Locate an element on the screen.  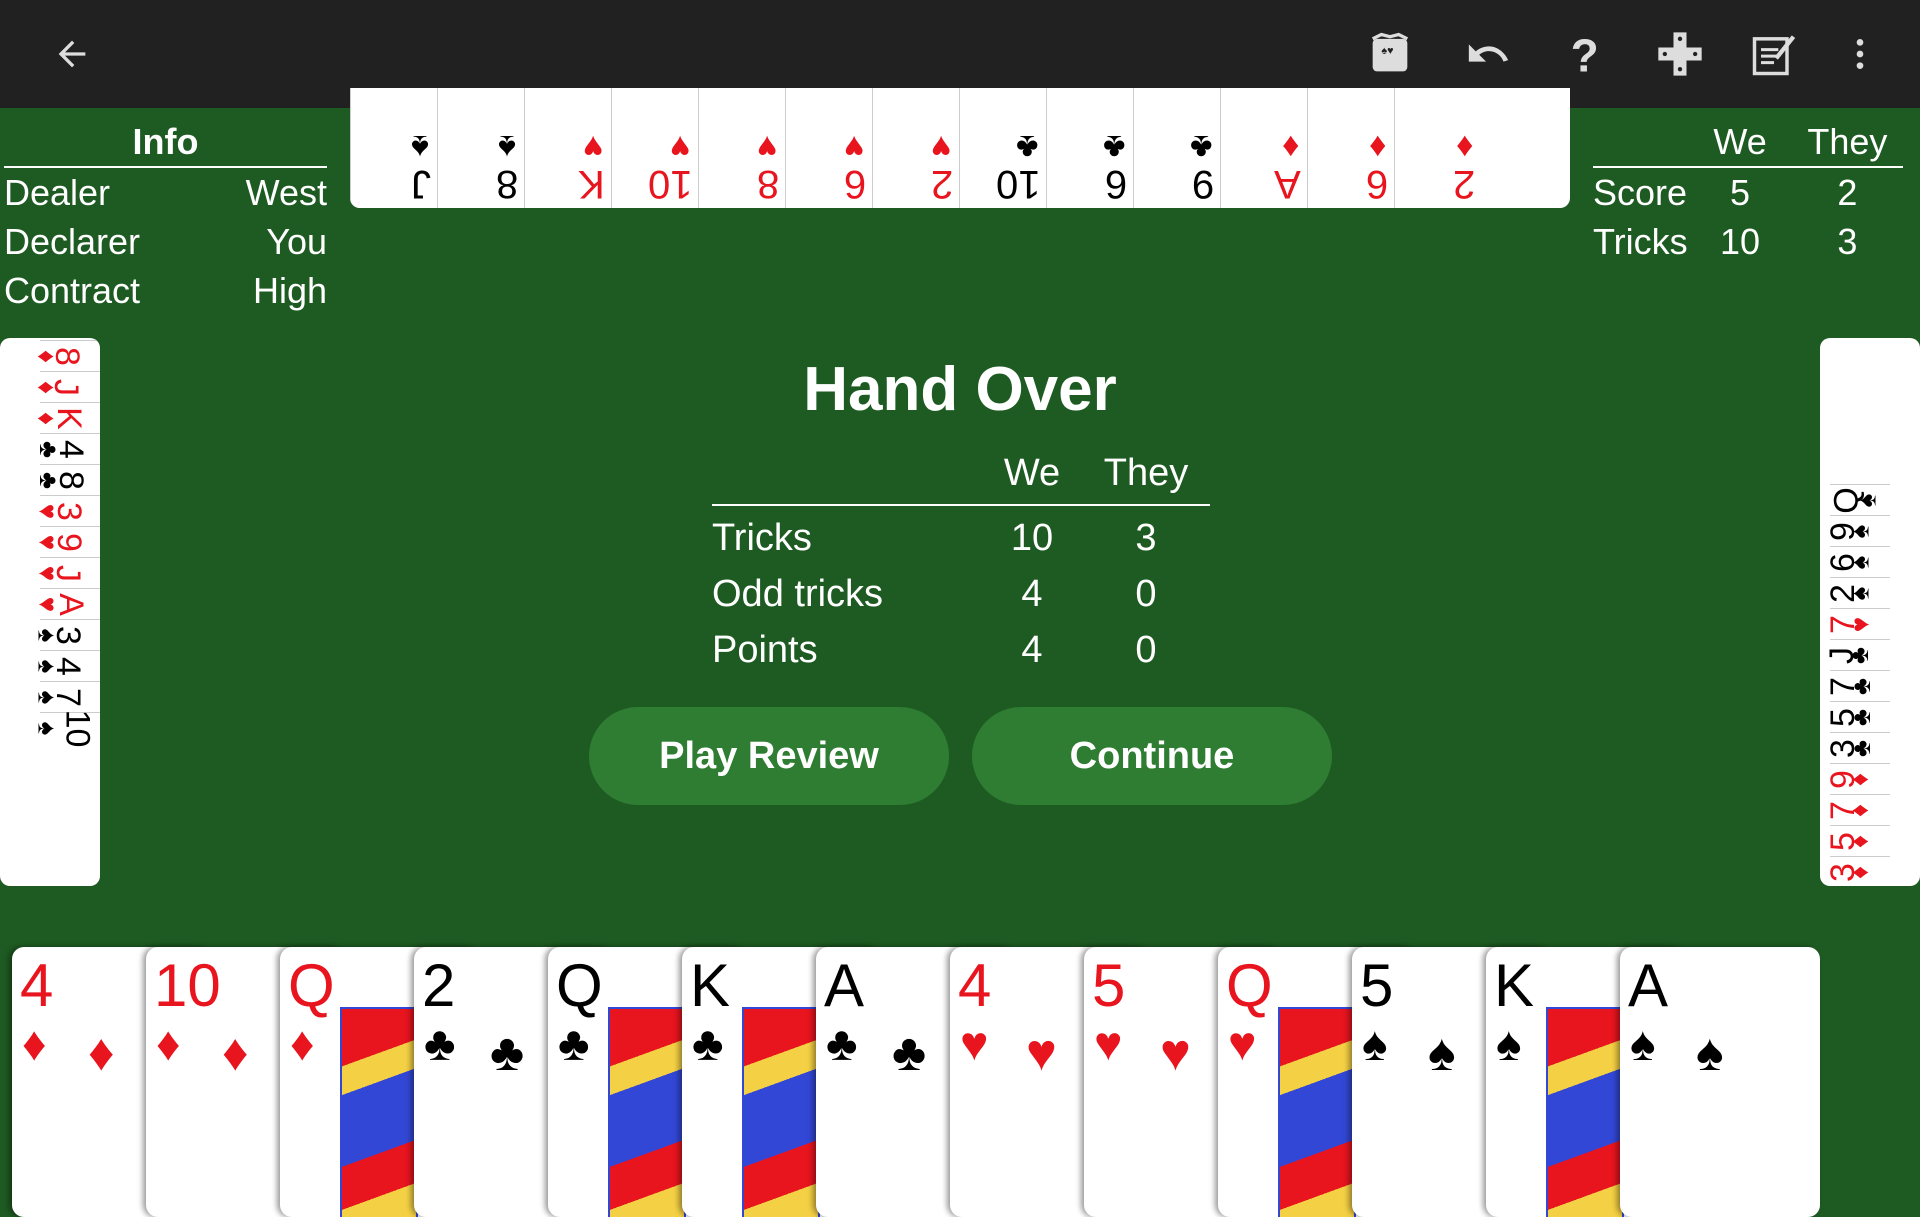
south-card: A ♠ ♠ is located at coordinates (1720, 1082).